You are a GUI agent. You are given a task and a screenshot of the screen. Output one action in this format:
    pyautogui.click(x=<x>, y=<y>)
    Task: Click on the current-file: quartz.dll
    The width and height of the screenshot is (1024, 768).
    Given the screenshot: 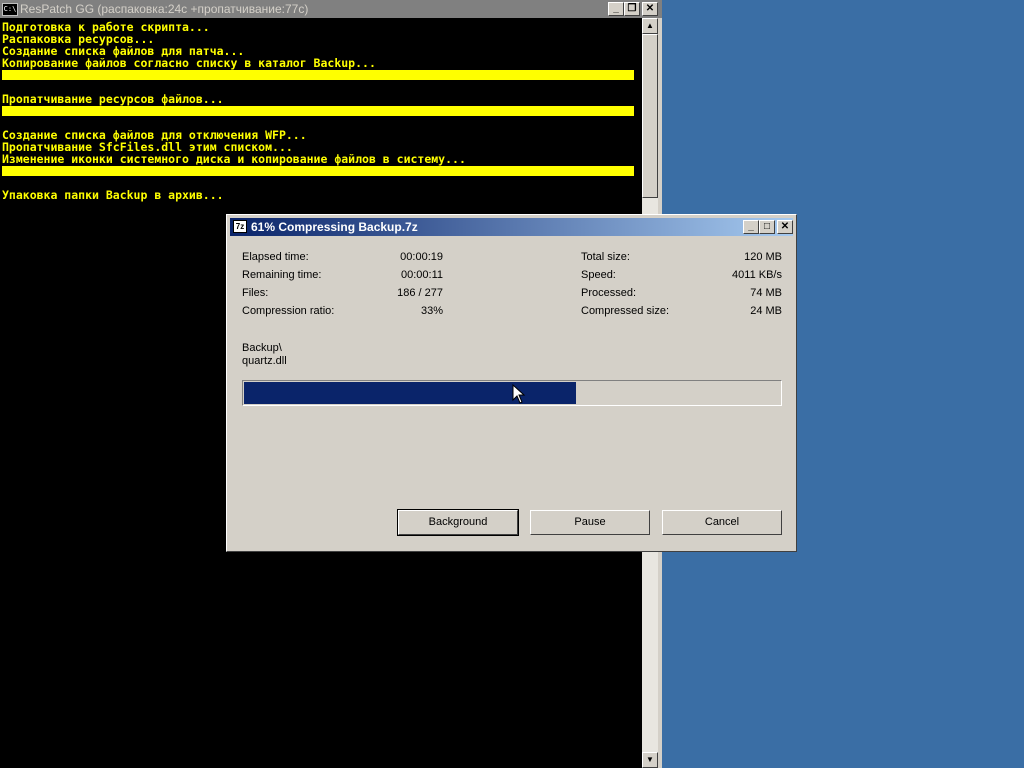 What is the action you would take?
    pyautogui.click(x=264, y=361)
    